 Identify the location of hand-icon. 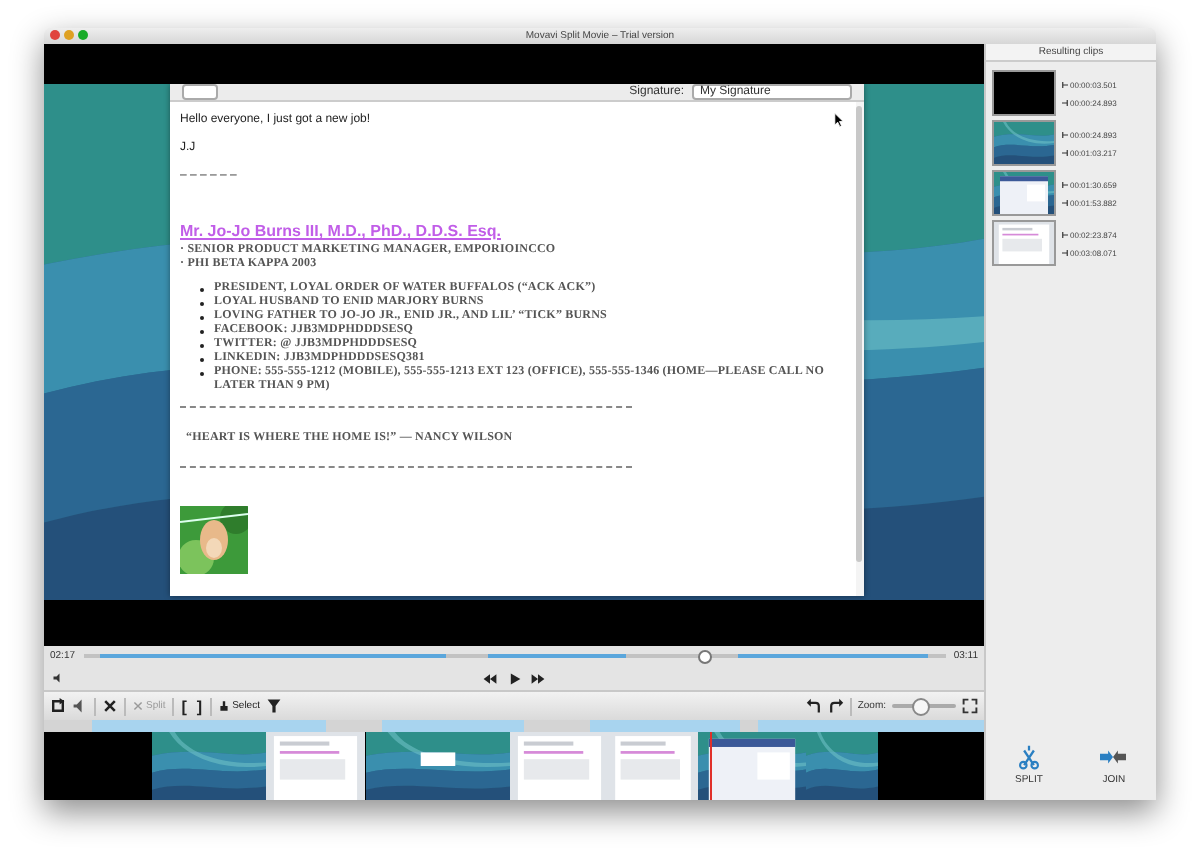
(224, 706).